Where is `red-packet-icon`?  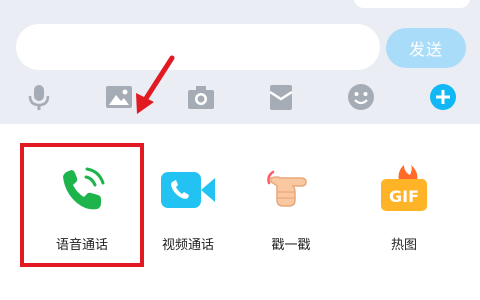
red-packet-icon is located at coordinates (281, 97).